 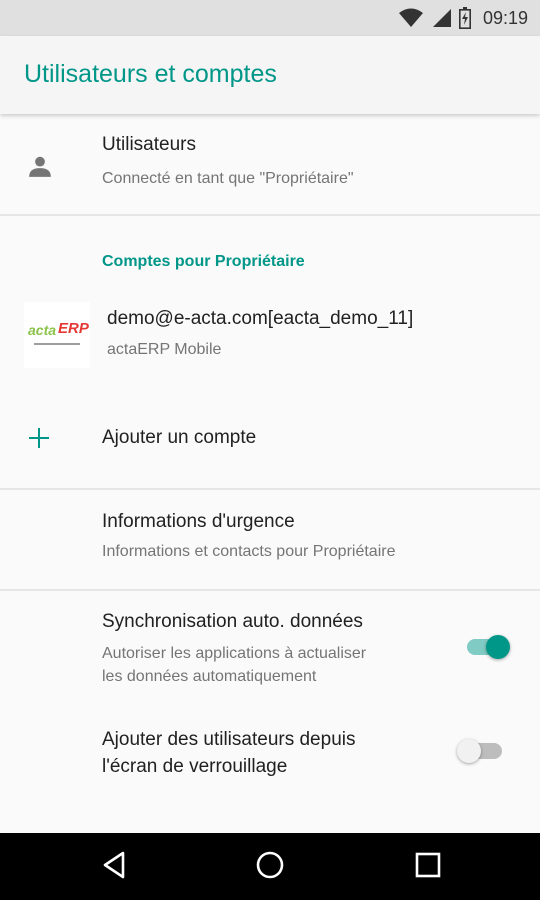 I want to click on back-icon, so click(x=114, y=867).